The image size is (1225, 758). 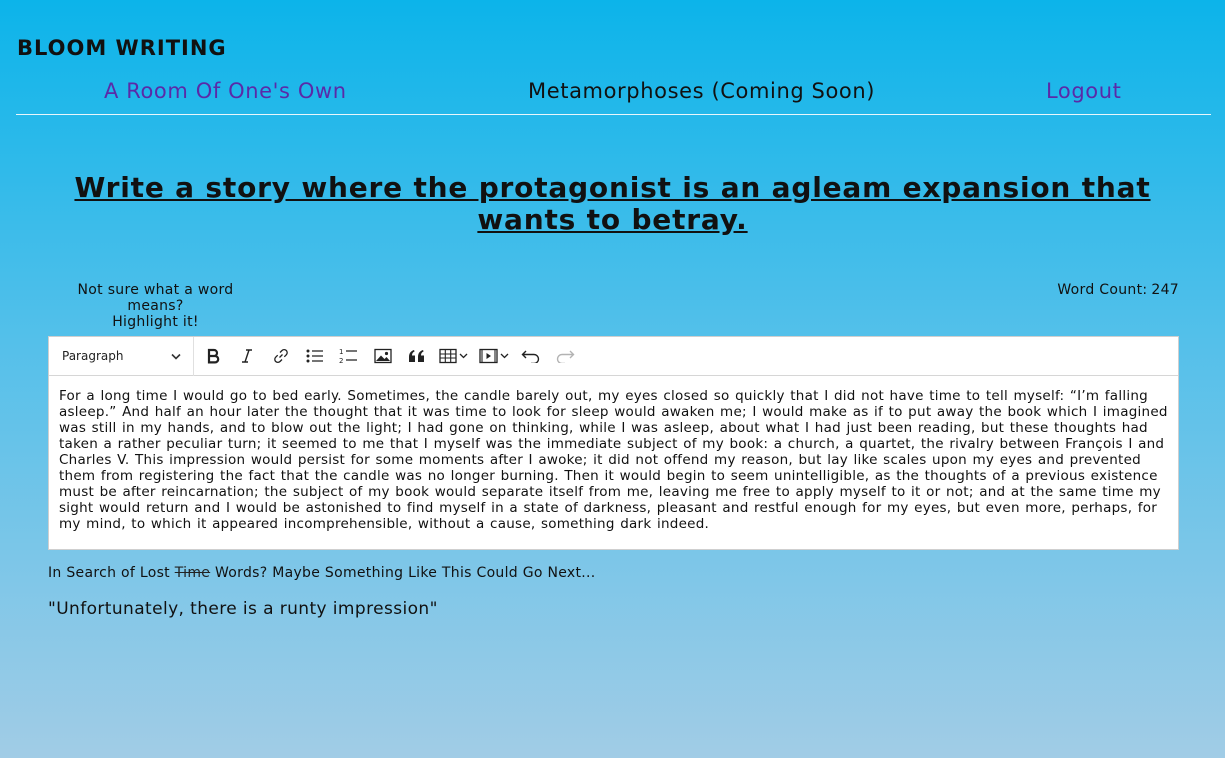 I want to click on table-icon, so click(x=453, y=356).